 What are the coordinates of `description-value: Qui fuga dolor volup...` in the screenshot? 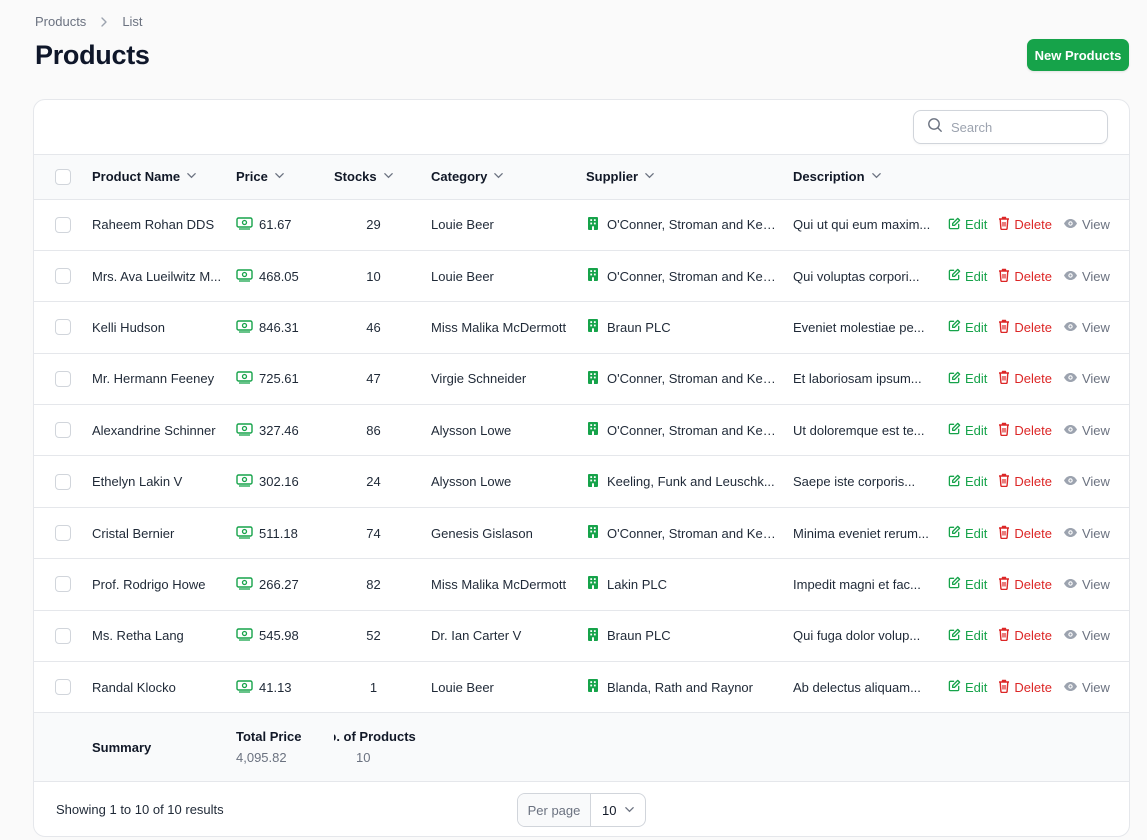 It's located at (857, 636).